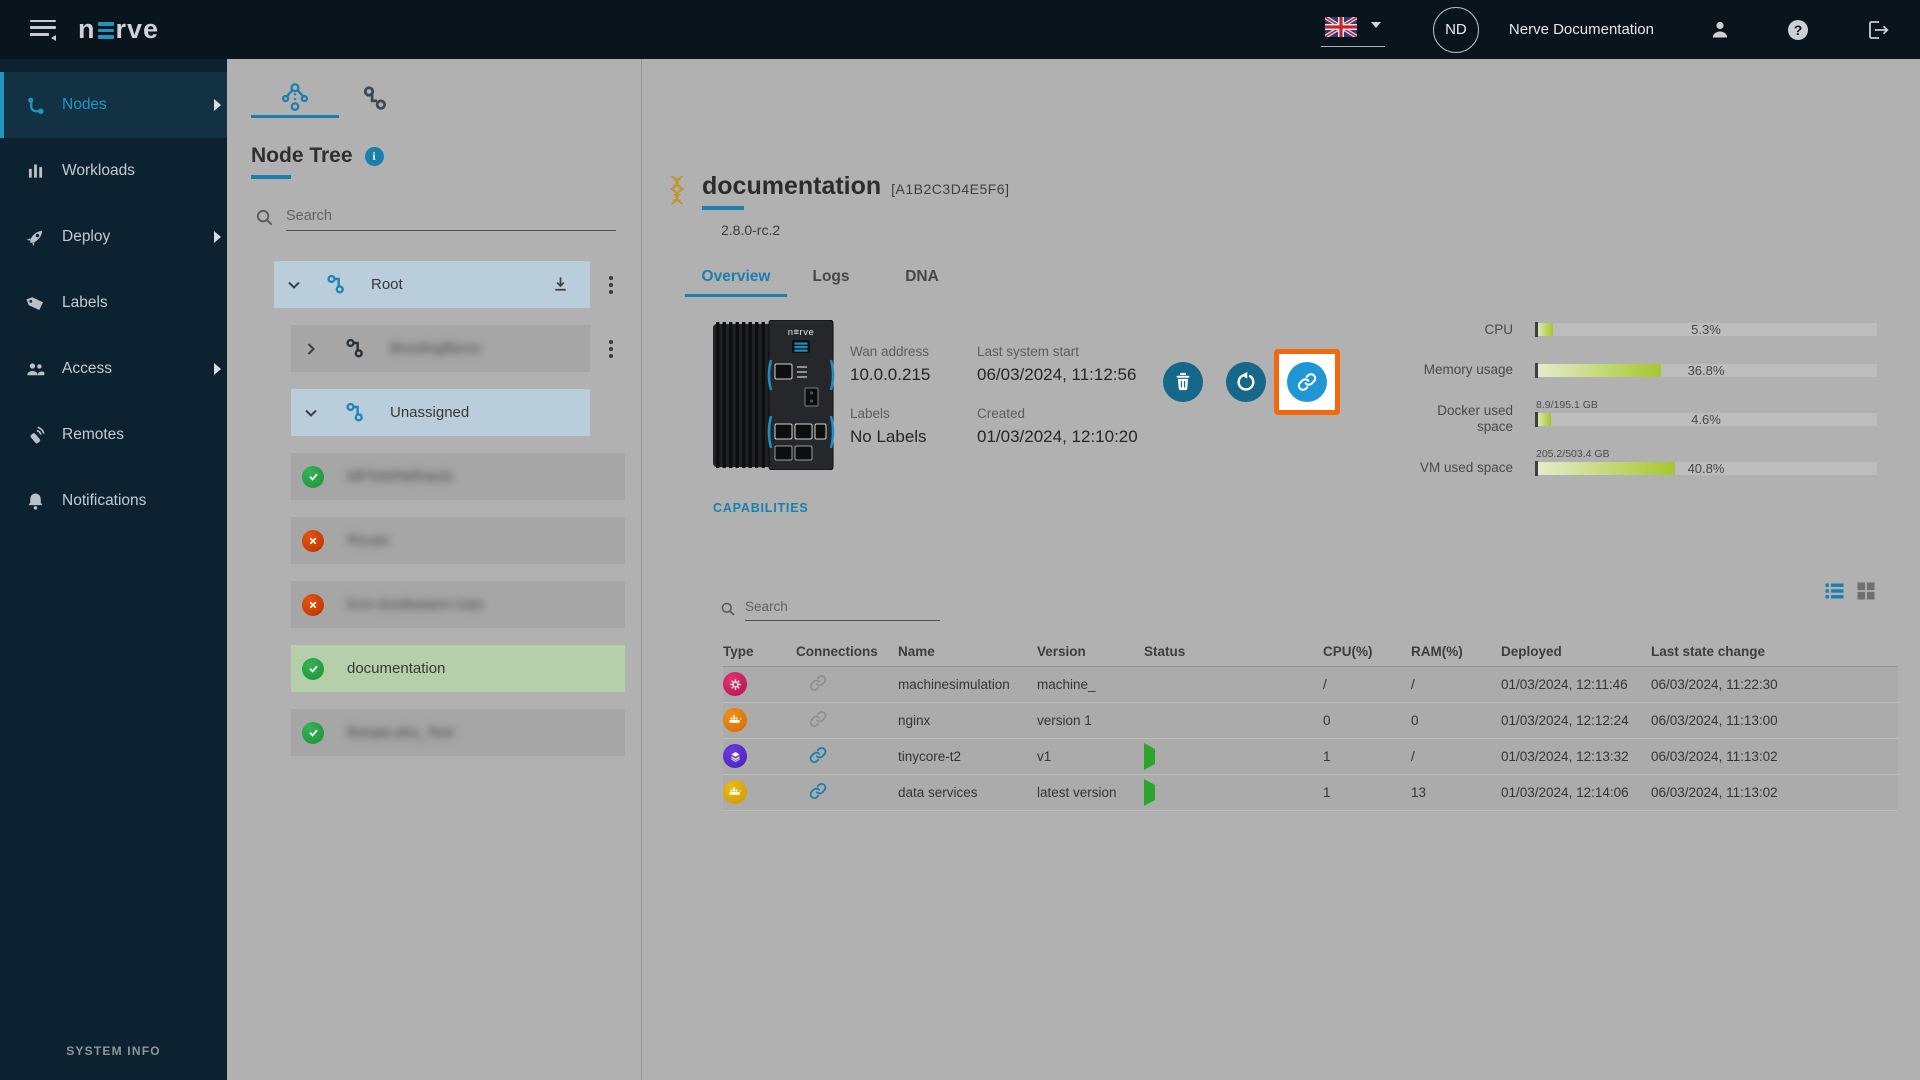  Describe the element at coordinates (914, 720) in the screenshot. I see `workload-name: nginx` at that location.